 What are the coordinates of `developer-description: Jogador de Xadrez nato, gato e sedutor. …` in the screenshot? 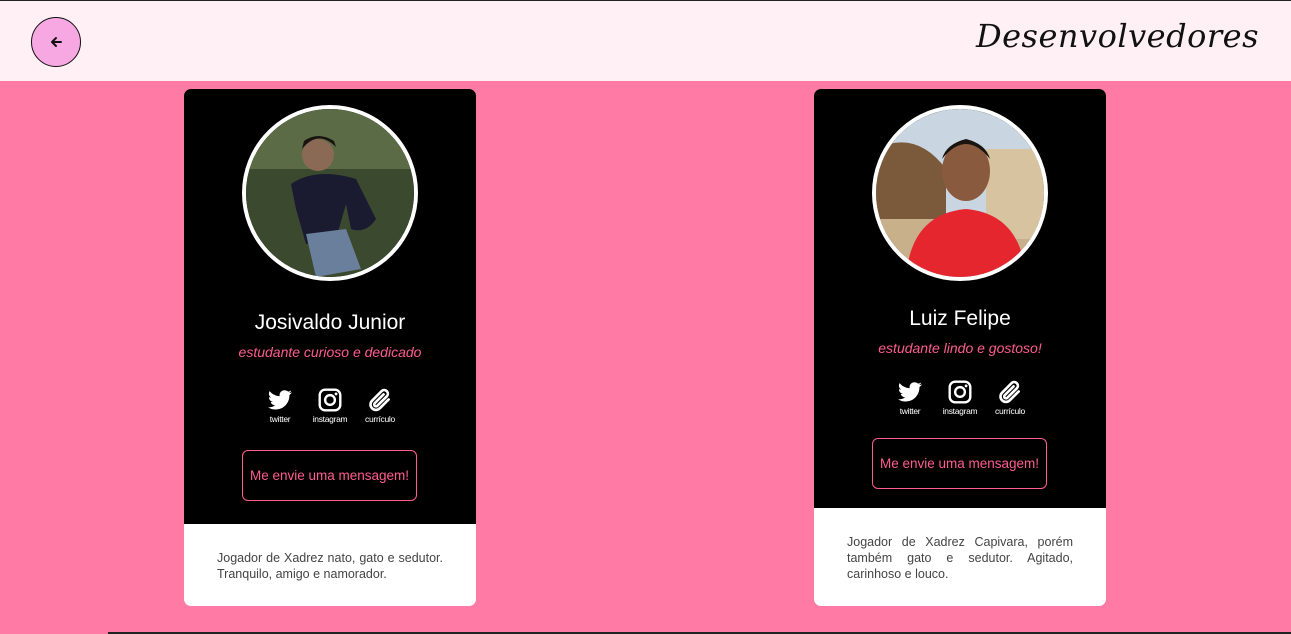 It's located at (330, 566).